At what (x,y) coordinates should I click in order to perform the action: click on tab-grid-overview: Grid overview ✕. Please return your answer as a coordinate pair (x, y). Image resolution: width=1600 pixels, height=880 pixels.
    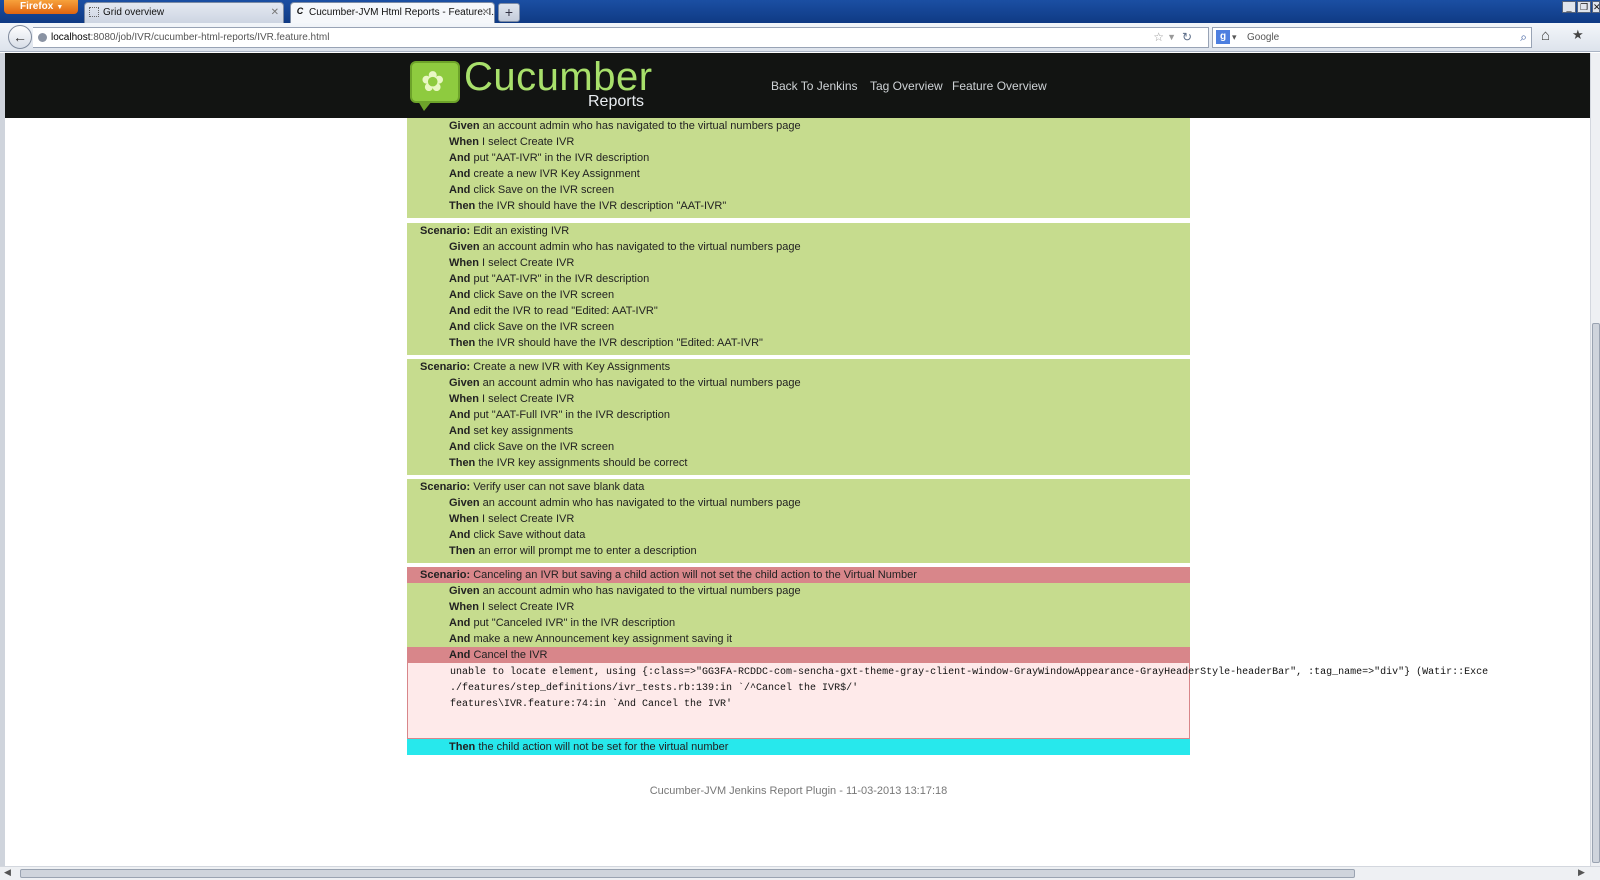
    Looking at the image, I should click on (184, 12).